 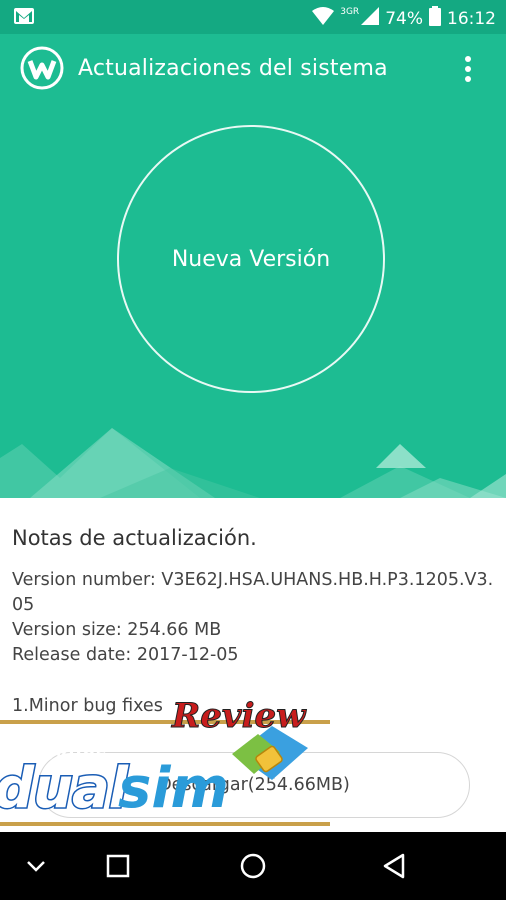 I want to click on app-logo-icon, so click(x=42, y=68).